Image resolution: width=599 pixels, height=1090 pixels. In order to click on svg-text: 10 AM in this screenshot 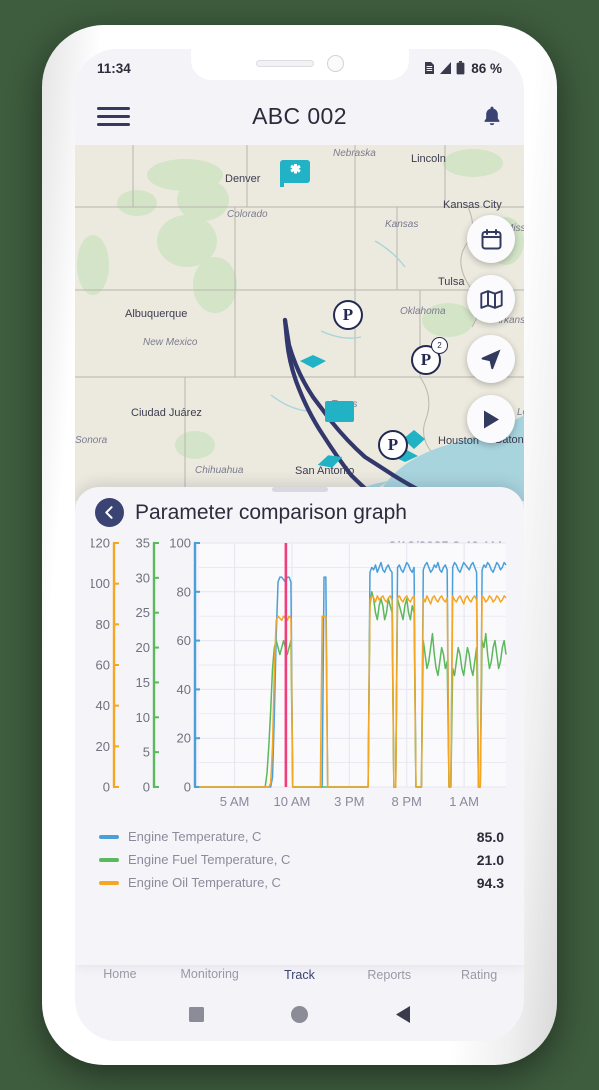, I will do `click(292, 801)`.